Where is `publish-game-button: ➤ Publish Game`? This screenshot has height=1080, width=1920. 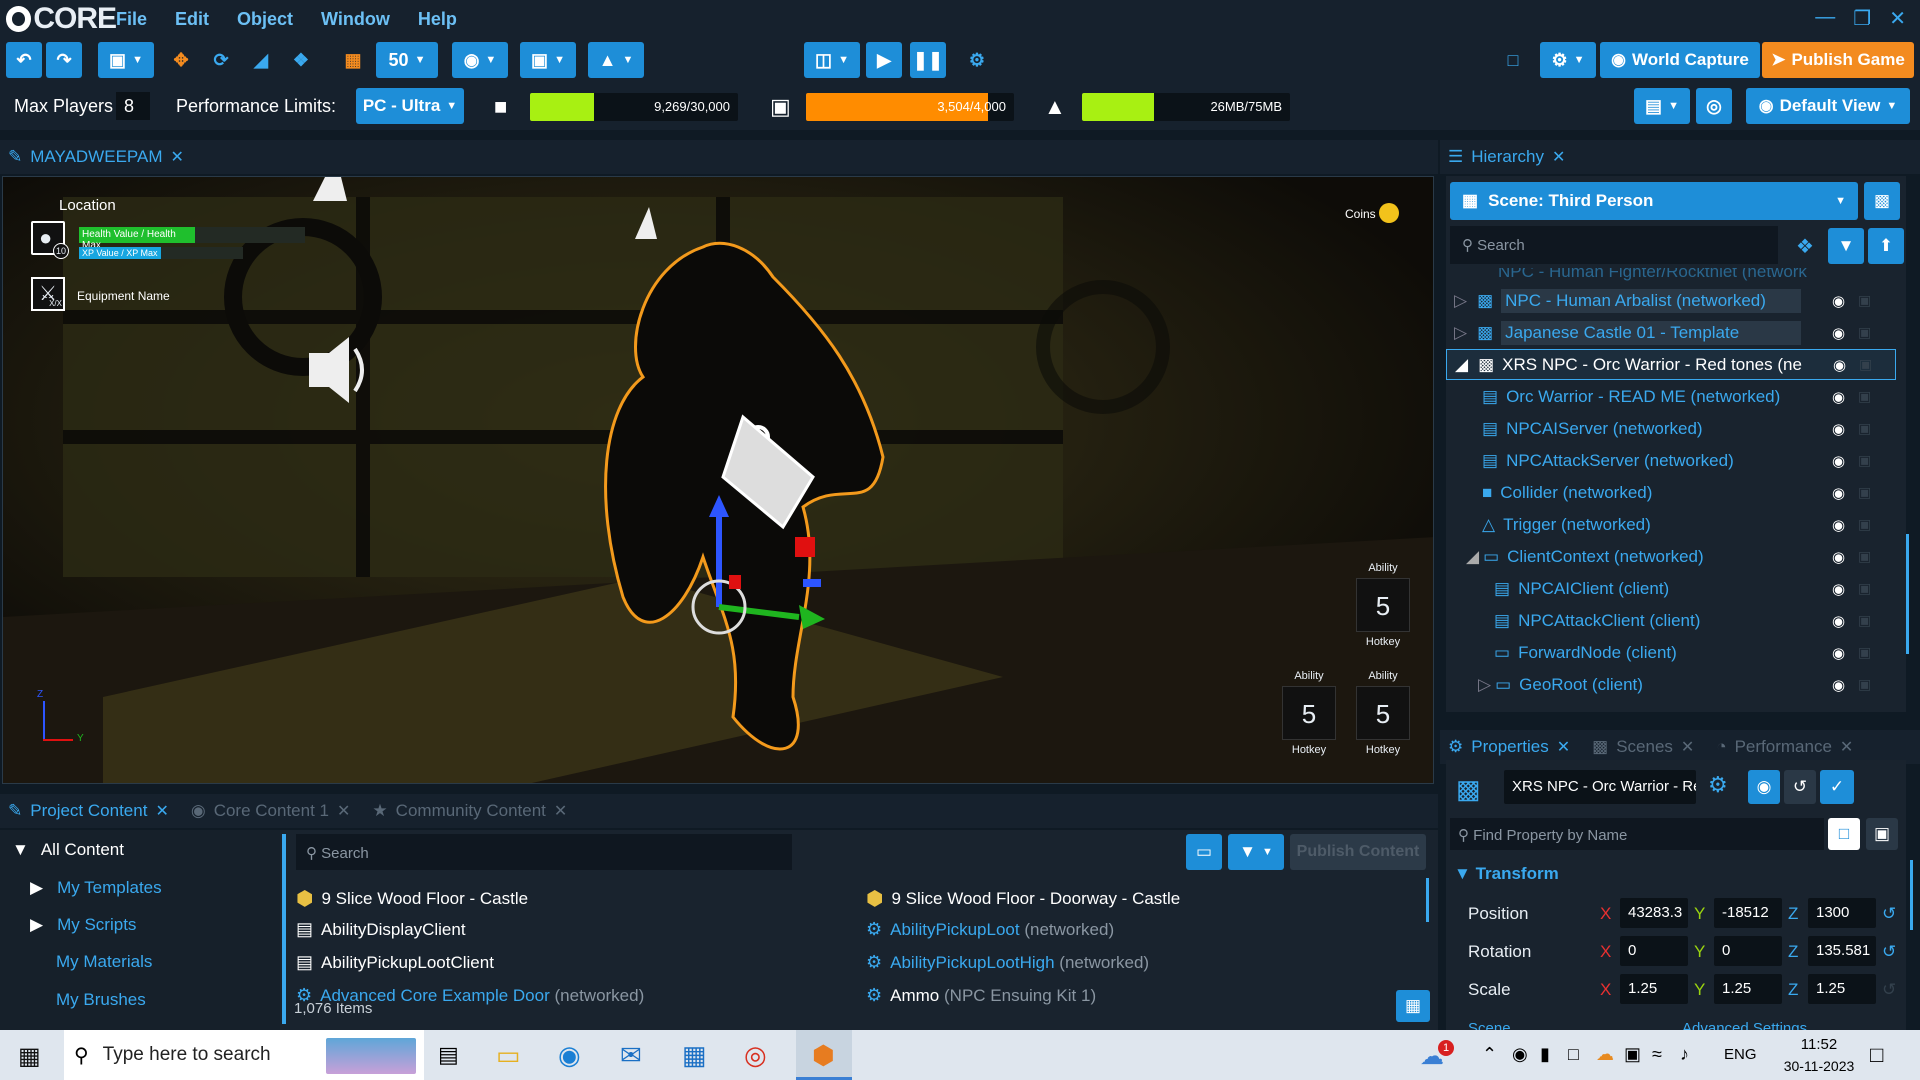 publish-game-button: ➤ Publish Game is located at coordinates (1838, 60).